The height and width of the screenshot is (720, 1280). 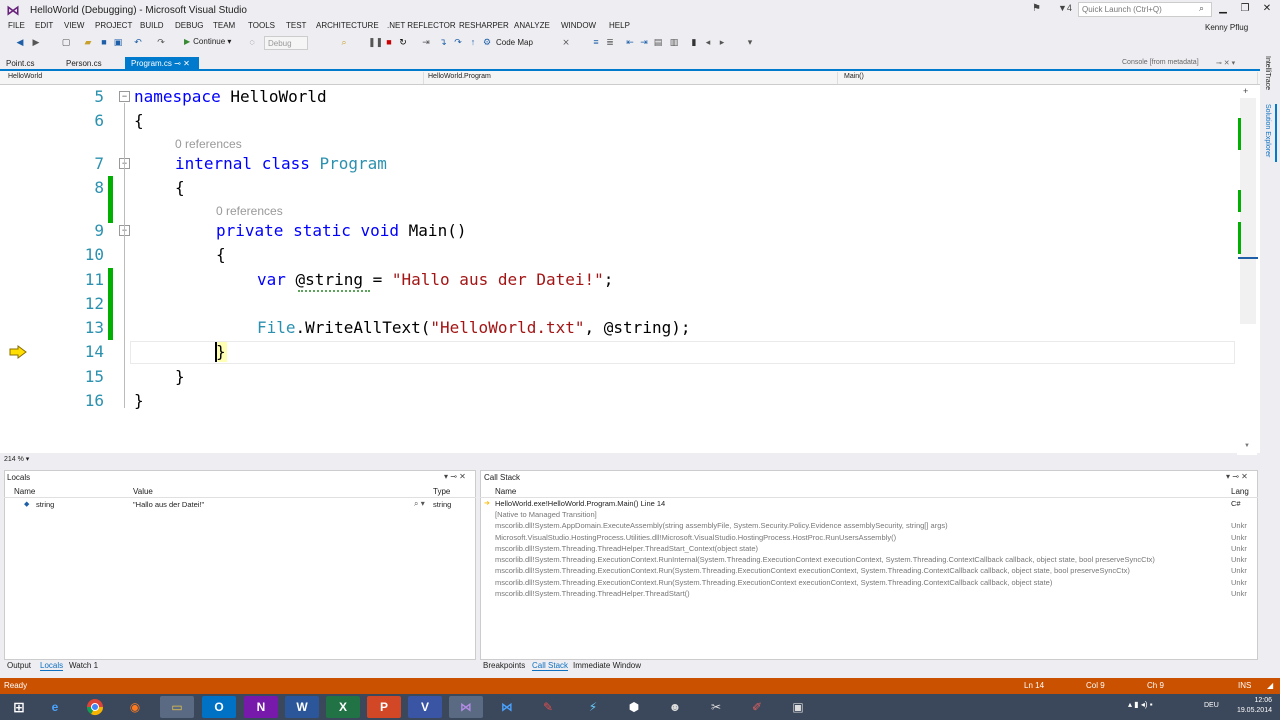 What do you see at coordinates (384, 707) in the screenshot?
I see `powerpoint-icon: P` at bounding box center [384, 707].